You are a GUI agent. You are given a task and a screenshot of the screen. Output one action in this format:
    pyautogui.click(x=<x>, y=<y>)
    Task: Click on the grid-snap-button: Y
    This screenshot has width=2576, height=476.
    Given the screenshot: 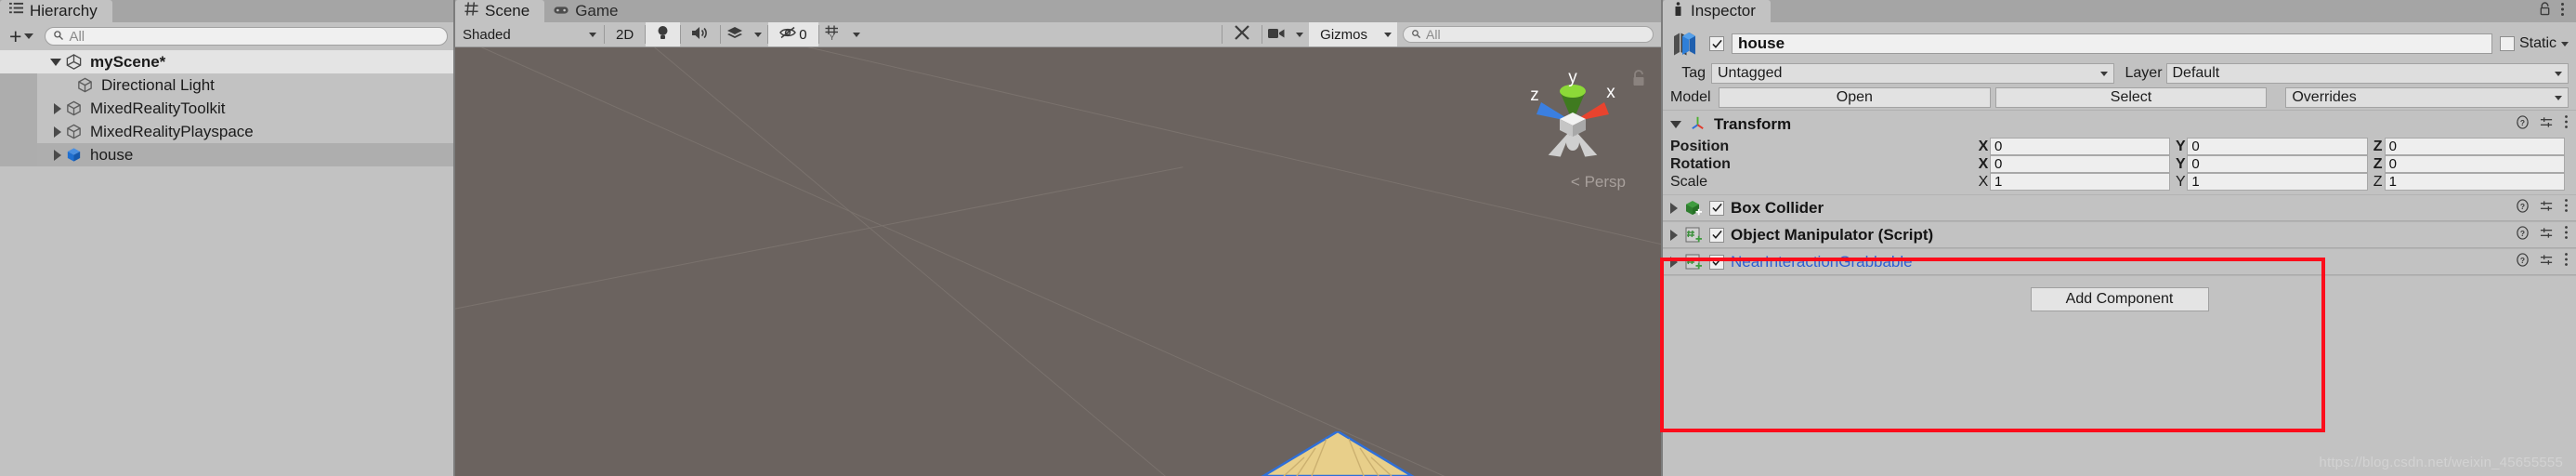 What is the action you would take?
    pyautogui.click(x=833, y=34)
    